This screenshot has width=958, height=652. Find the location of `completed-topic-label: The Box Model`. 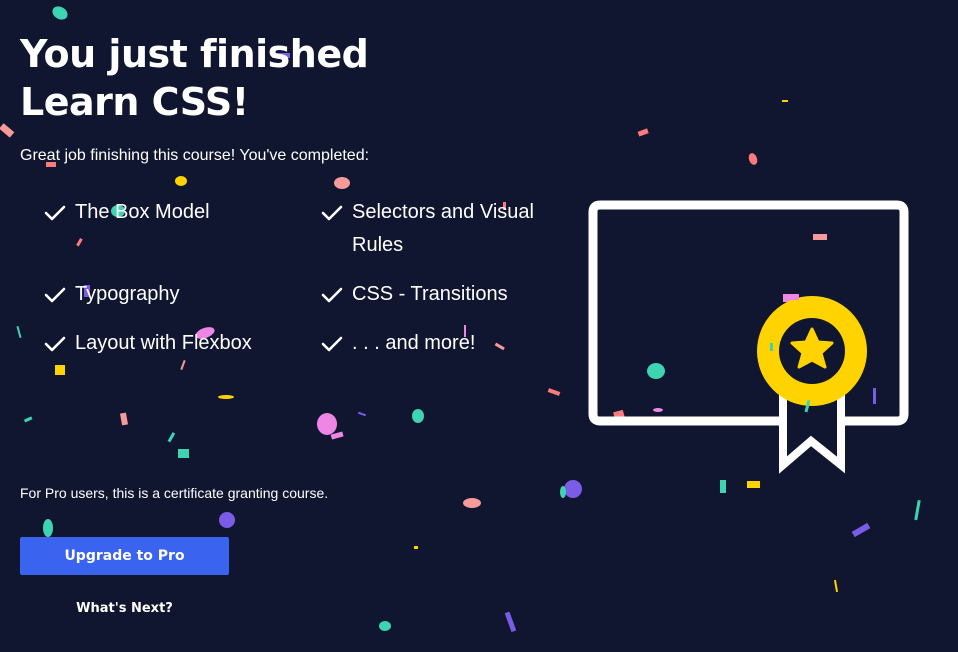

completed-topic-label: The Box Model is located at coordinates (142, 212).